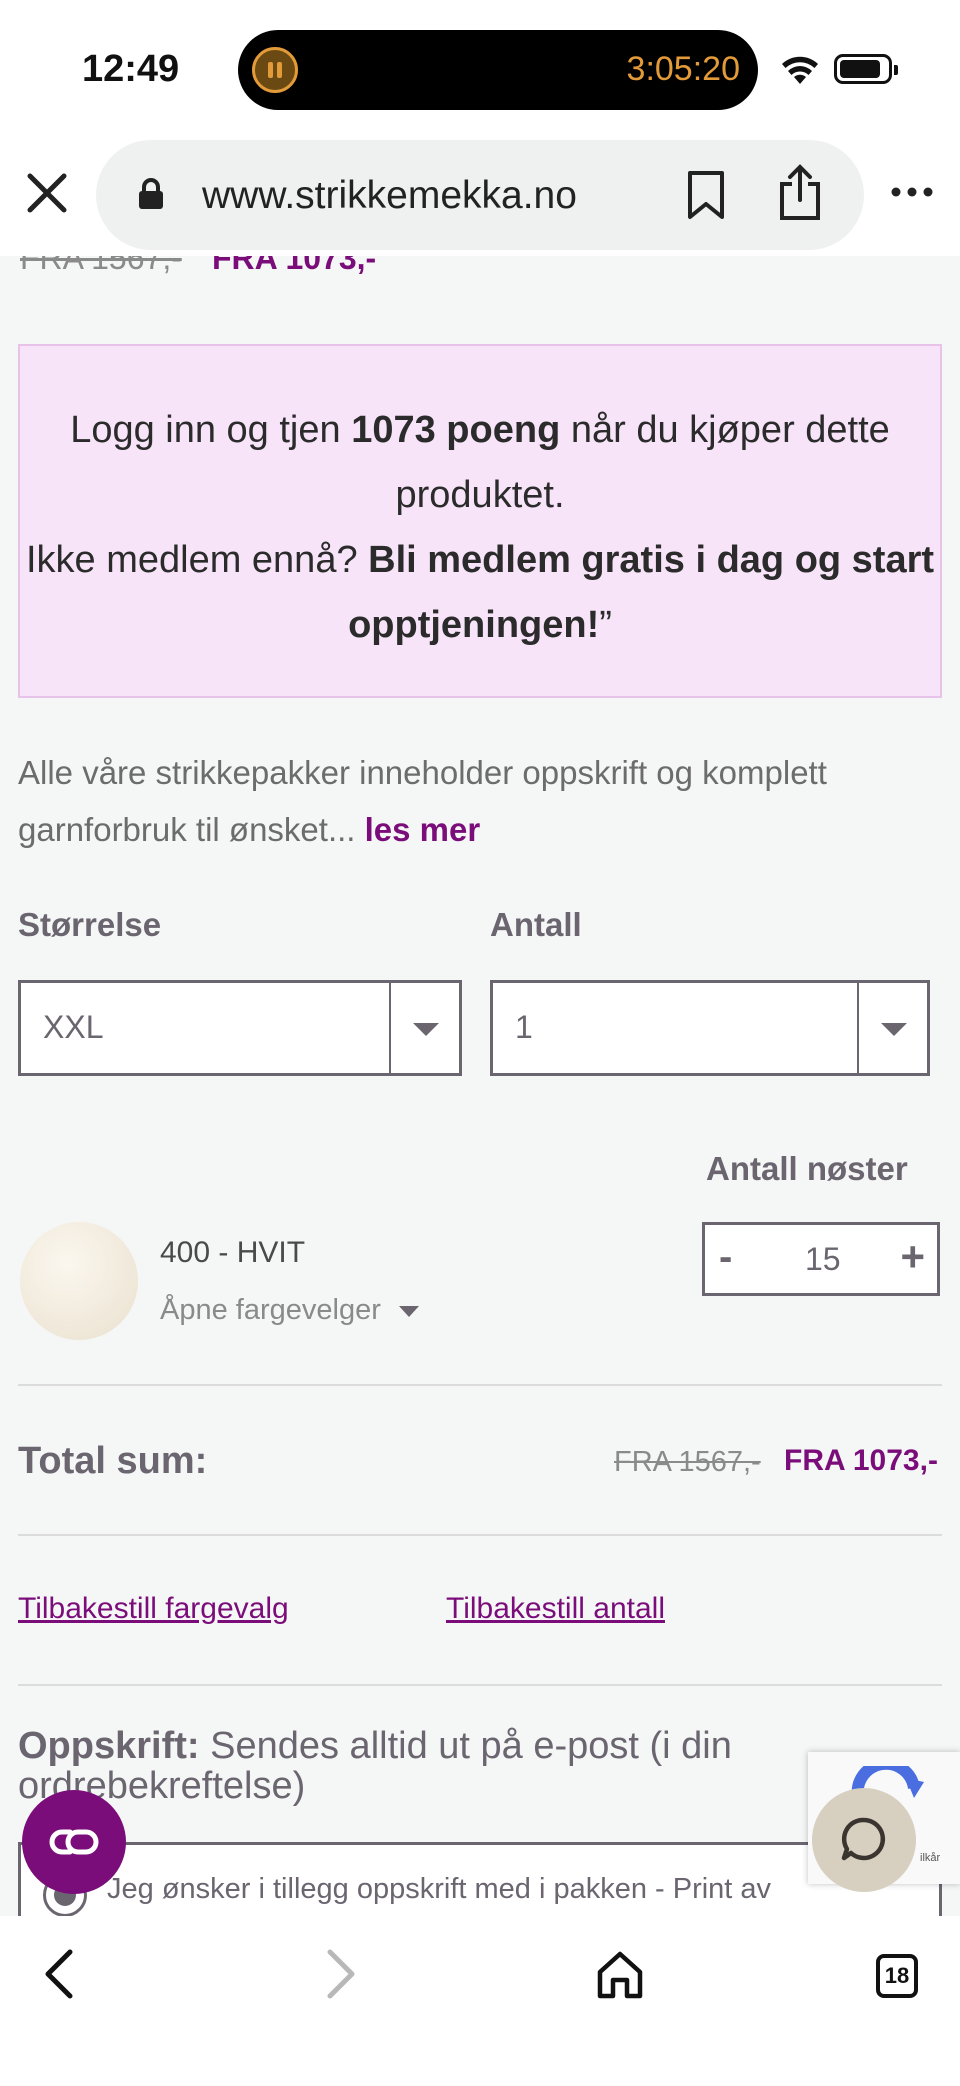  What do you see at coordinates (861, 1460) in the screenshot?
I see `total-sale-price: FRA 1073,-` at bounding box center [861, 1460].